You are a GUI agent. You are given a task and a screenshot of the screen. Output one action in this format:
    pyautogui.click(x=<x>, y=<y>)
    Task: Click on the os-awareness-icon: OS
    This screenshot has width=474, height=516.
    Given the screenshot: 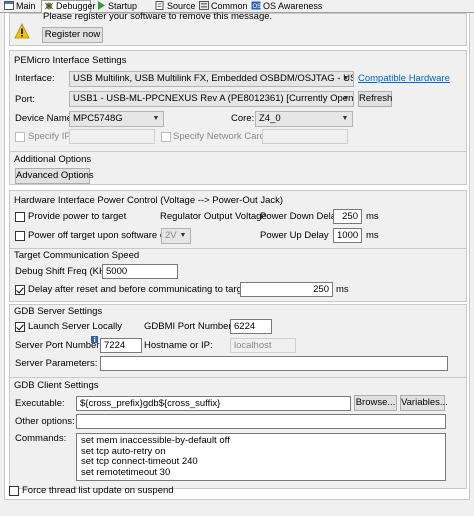 What is the action you would take?
    pyautogui.click(x=256, y=5)
    